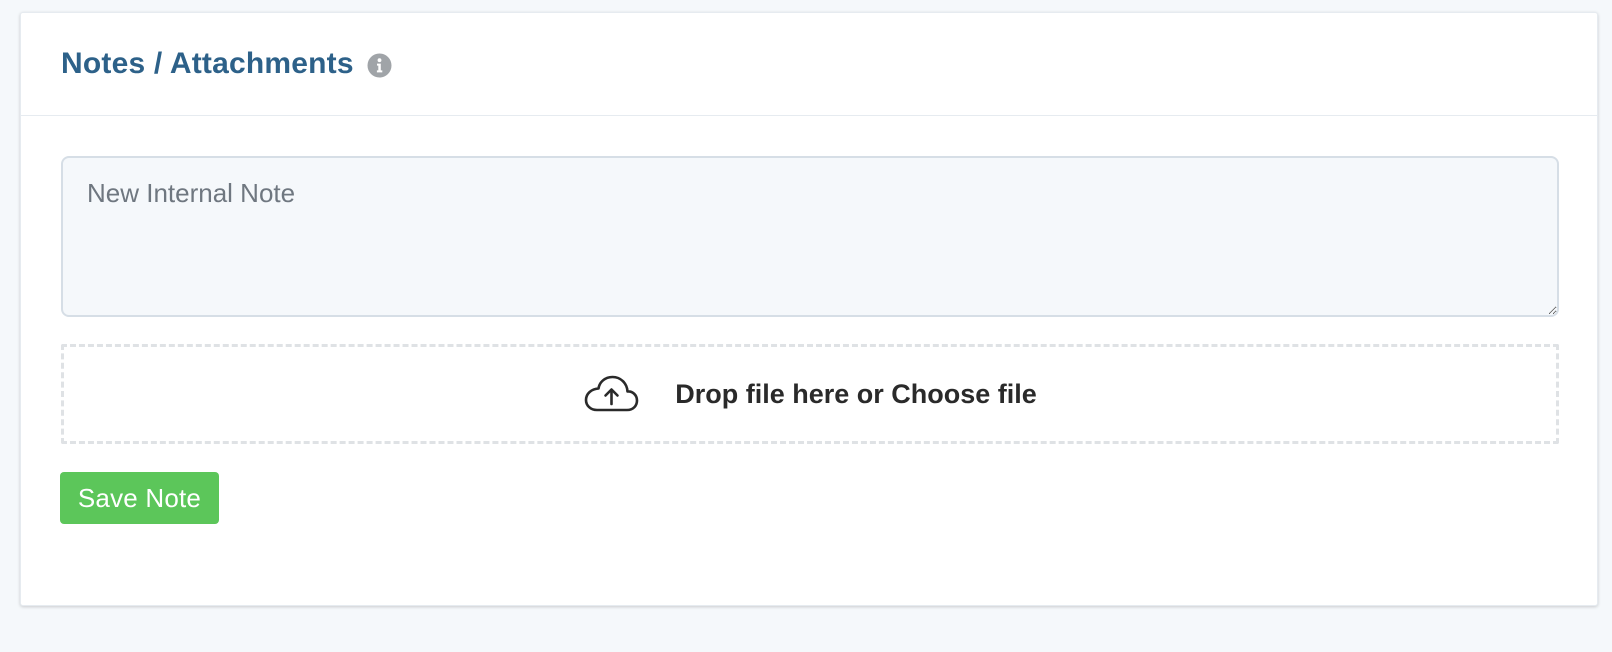 This screenshot has height=652, width=1612. Describe the element at coordinates (611, 394) in the screenshot. I see `cloud-upload-icon` at that location.